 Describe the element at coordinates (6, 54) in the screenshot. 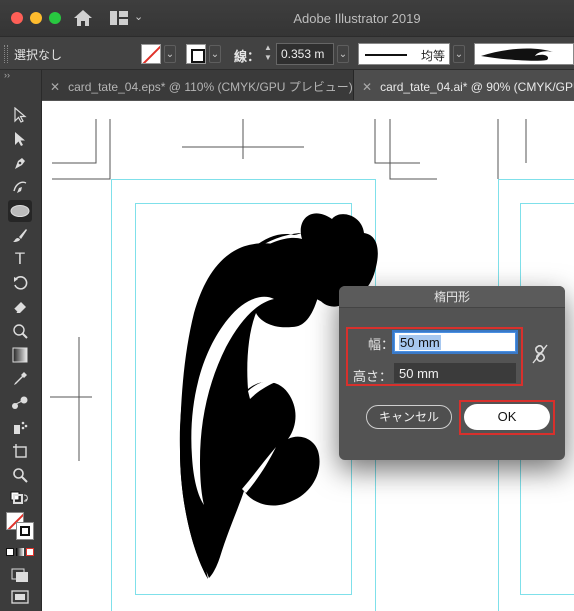

I see `panel-grip` at that location.